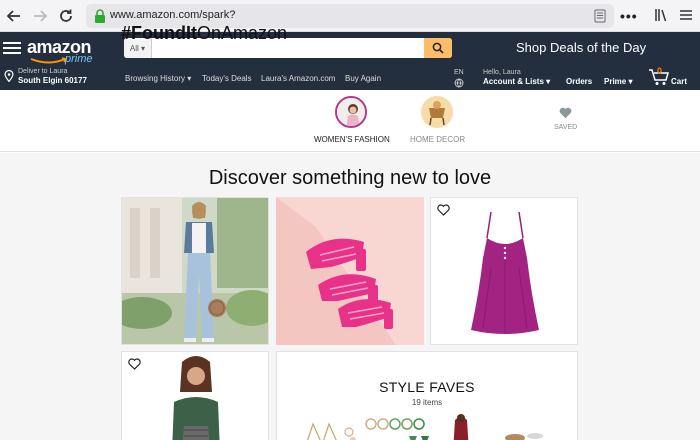  I want to click on saved-heart-icon, so click(565, 113).